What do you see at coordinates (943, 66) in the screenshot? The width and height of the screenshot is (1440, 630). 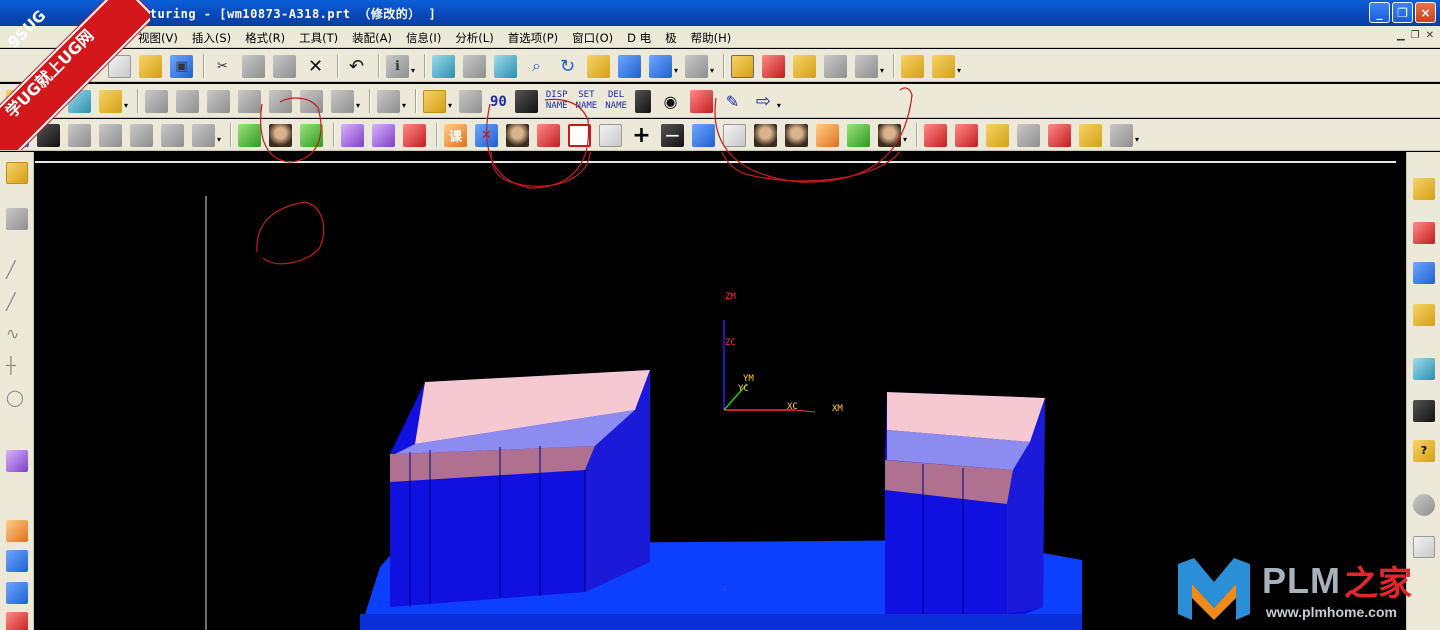 I see `measure-angle-icon` at bounding box center [943, 66].